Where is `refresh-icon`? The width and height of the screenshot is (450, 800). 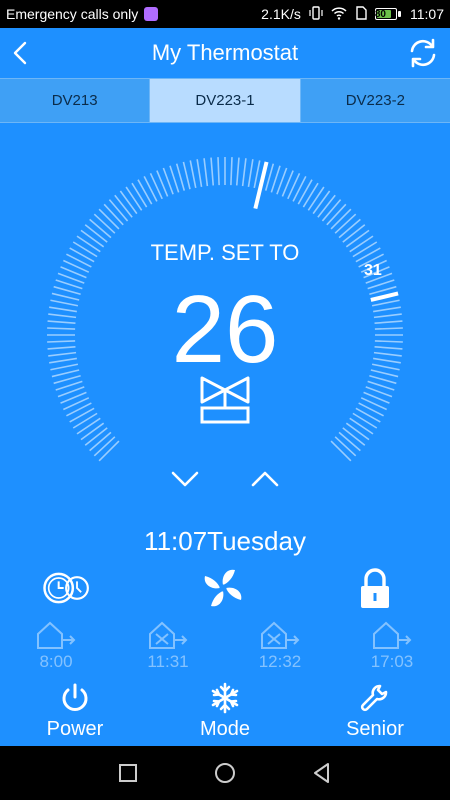 refresh-icon is located at coordinates (423, 53).